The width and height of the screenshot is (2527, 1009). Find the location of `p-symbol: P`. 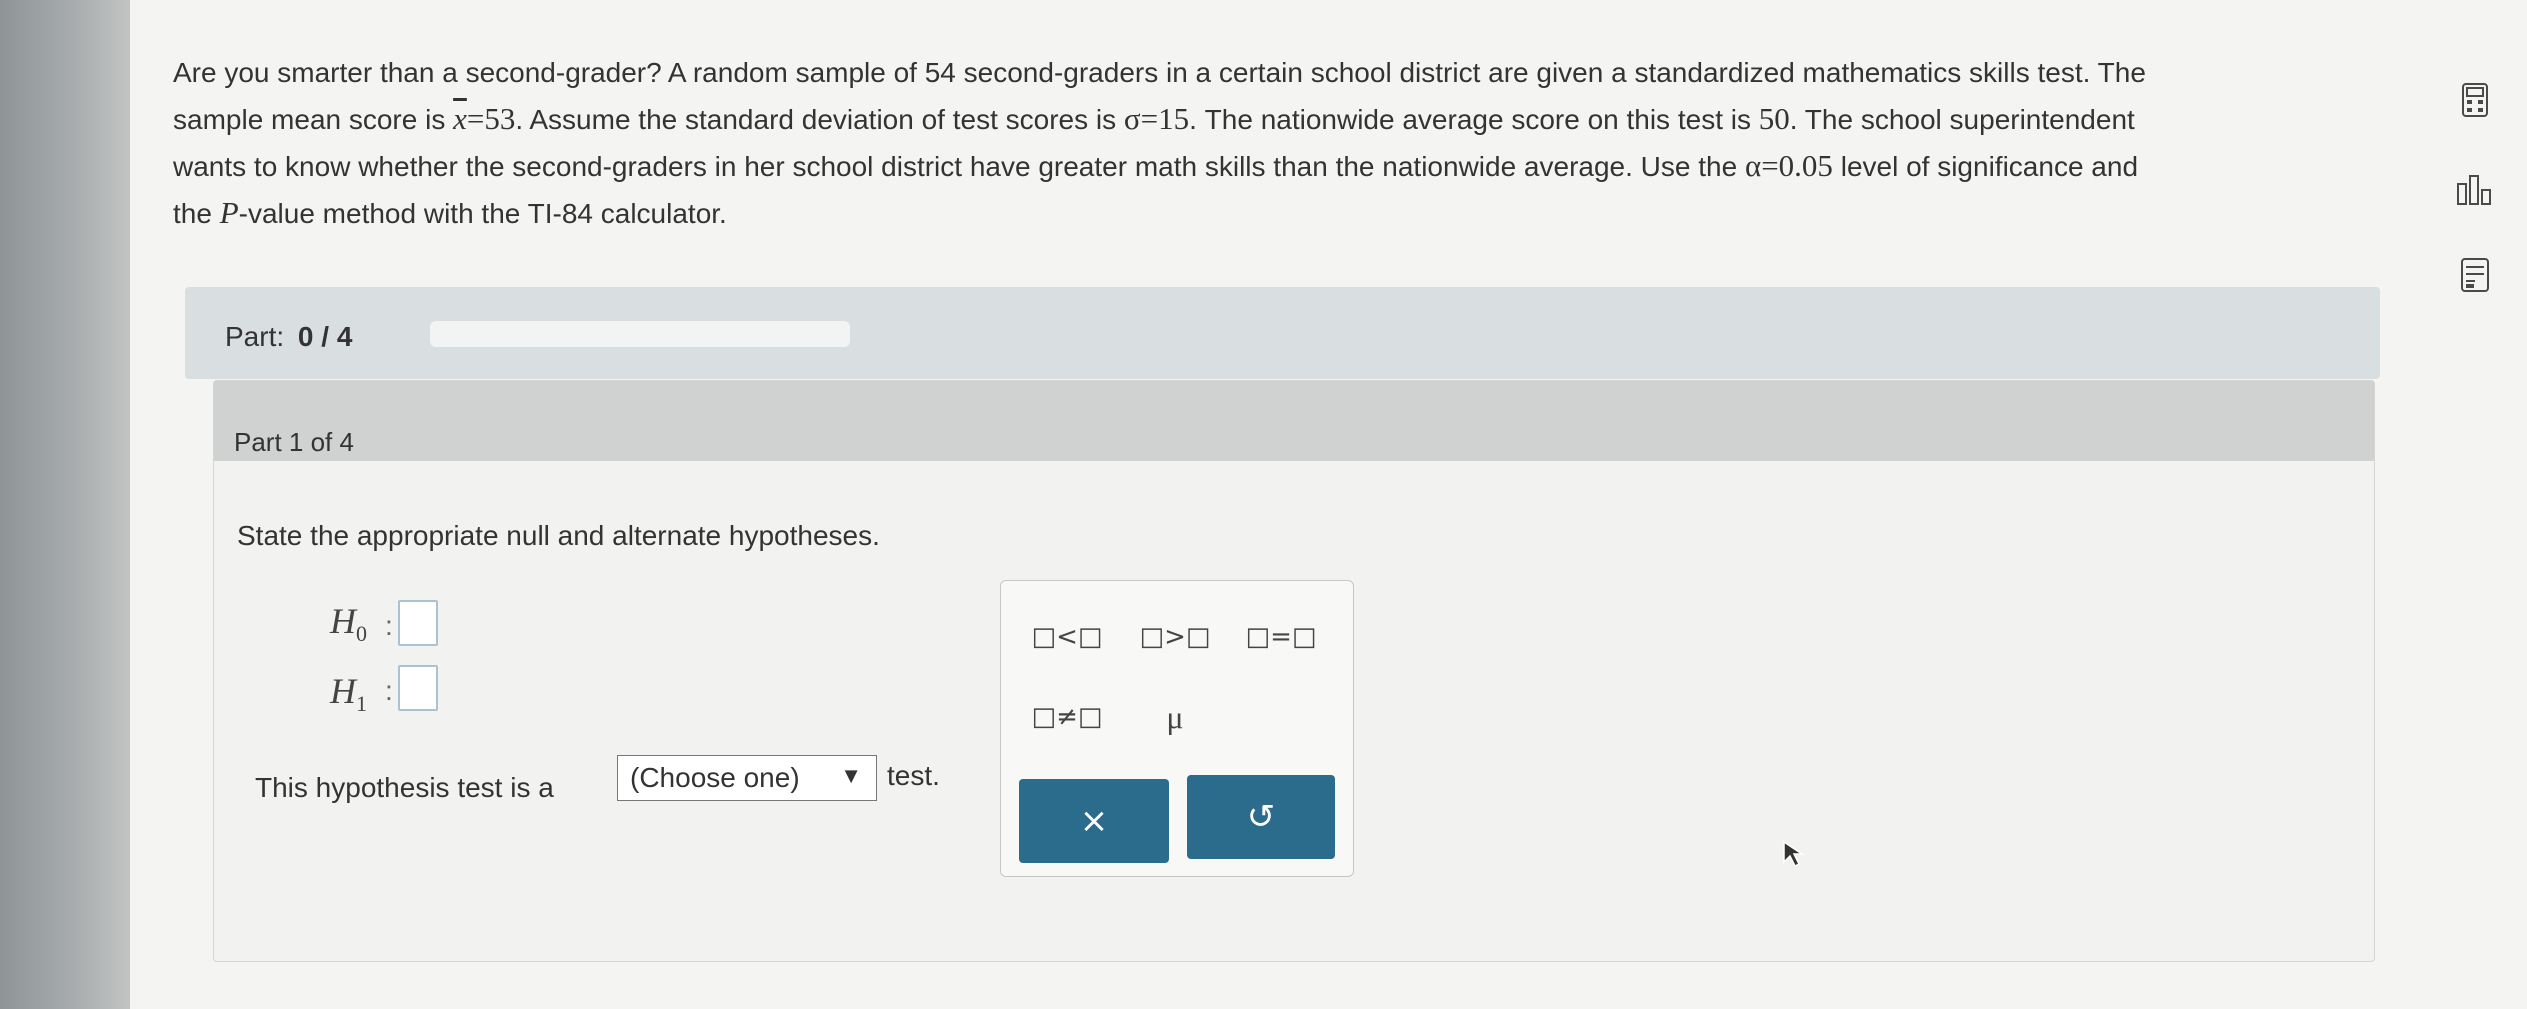

p-symbol: P is located at coordinates (229, 212).